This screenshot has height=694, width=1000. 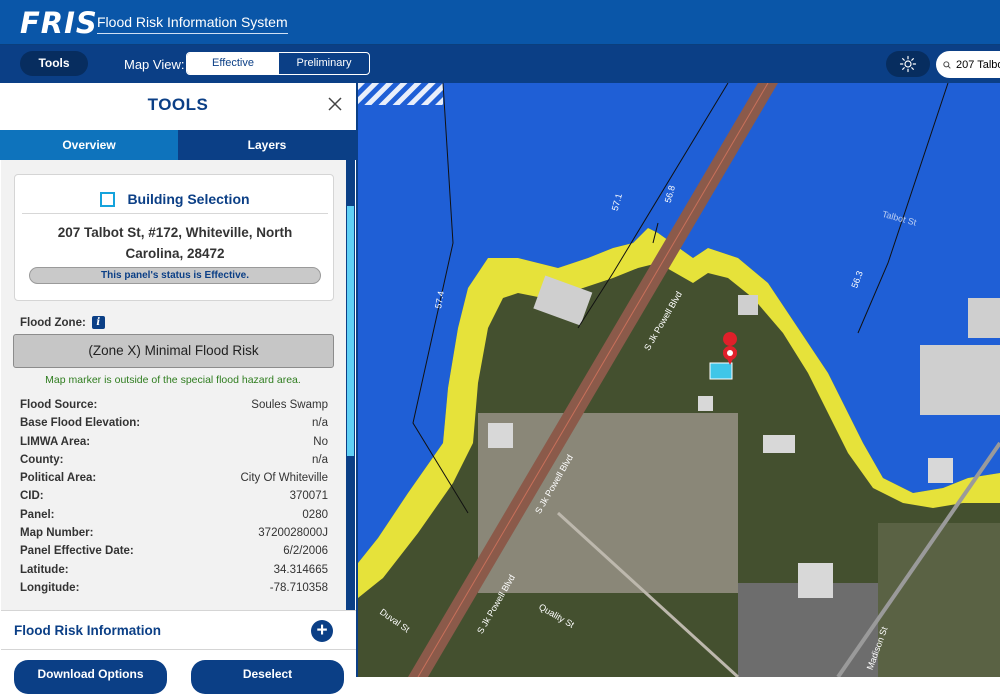 What do you see at coordinates (293, 533) in the screenshot?
I see `detail-value: 3720028000J` at bounding box center [293, 533].